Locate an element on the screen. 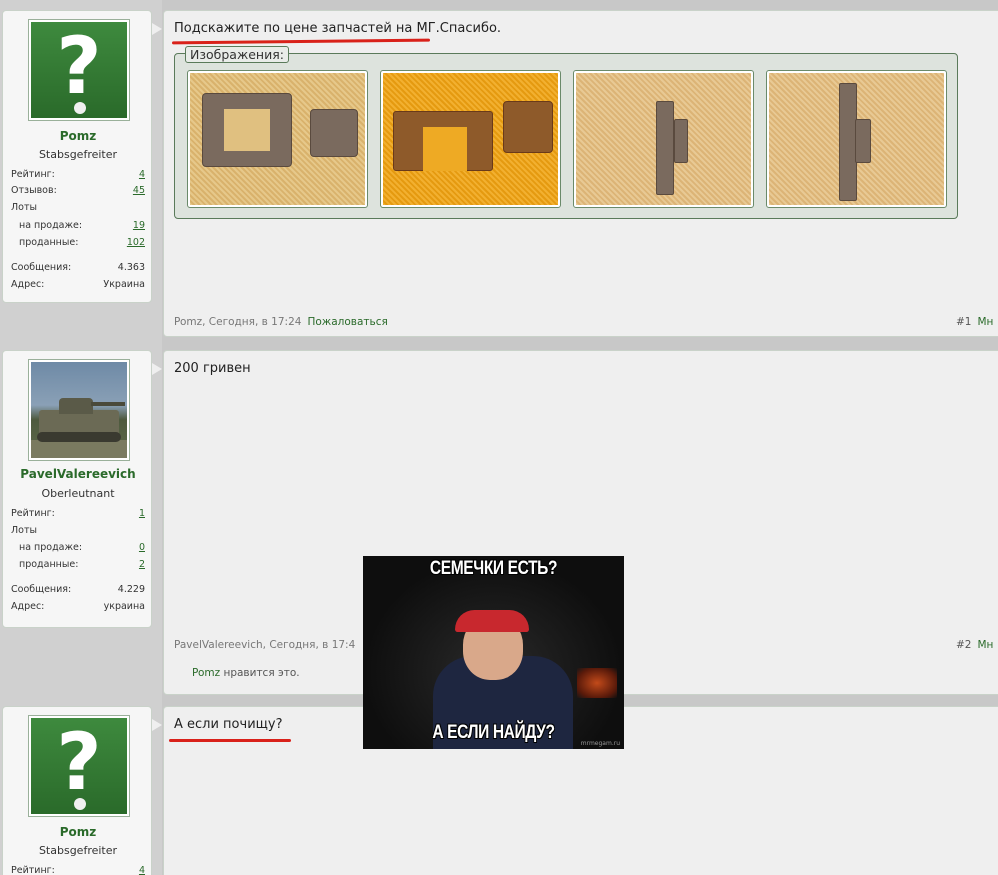 This screenshot has height=875, width=998. message-text: 200 гривен is located at coordinates (212, 368).